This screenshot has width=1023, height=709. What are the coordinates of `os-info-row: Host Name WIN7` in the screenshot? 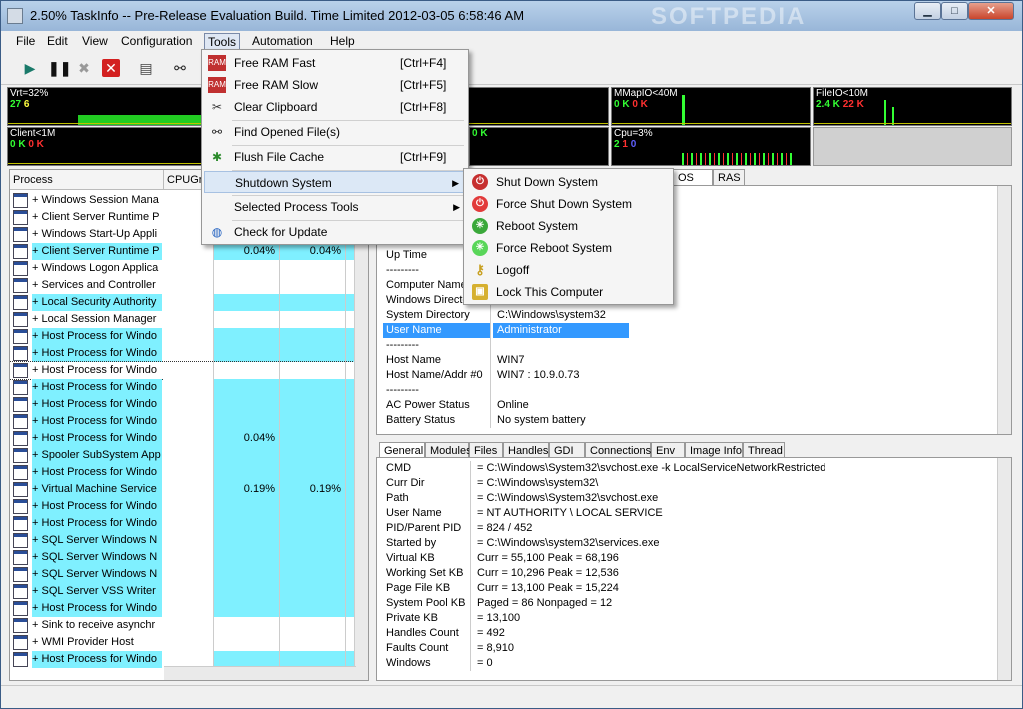 It's located at (506, 360).